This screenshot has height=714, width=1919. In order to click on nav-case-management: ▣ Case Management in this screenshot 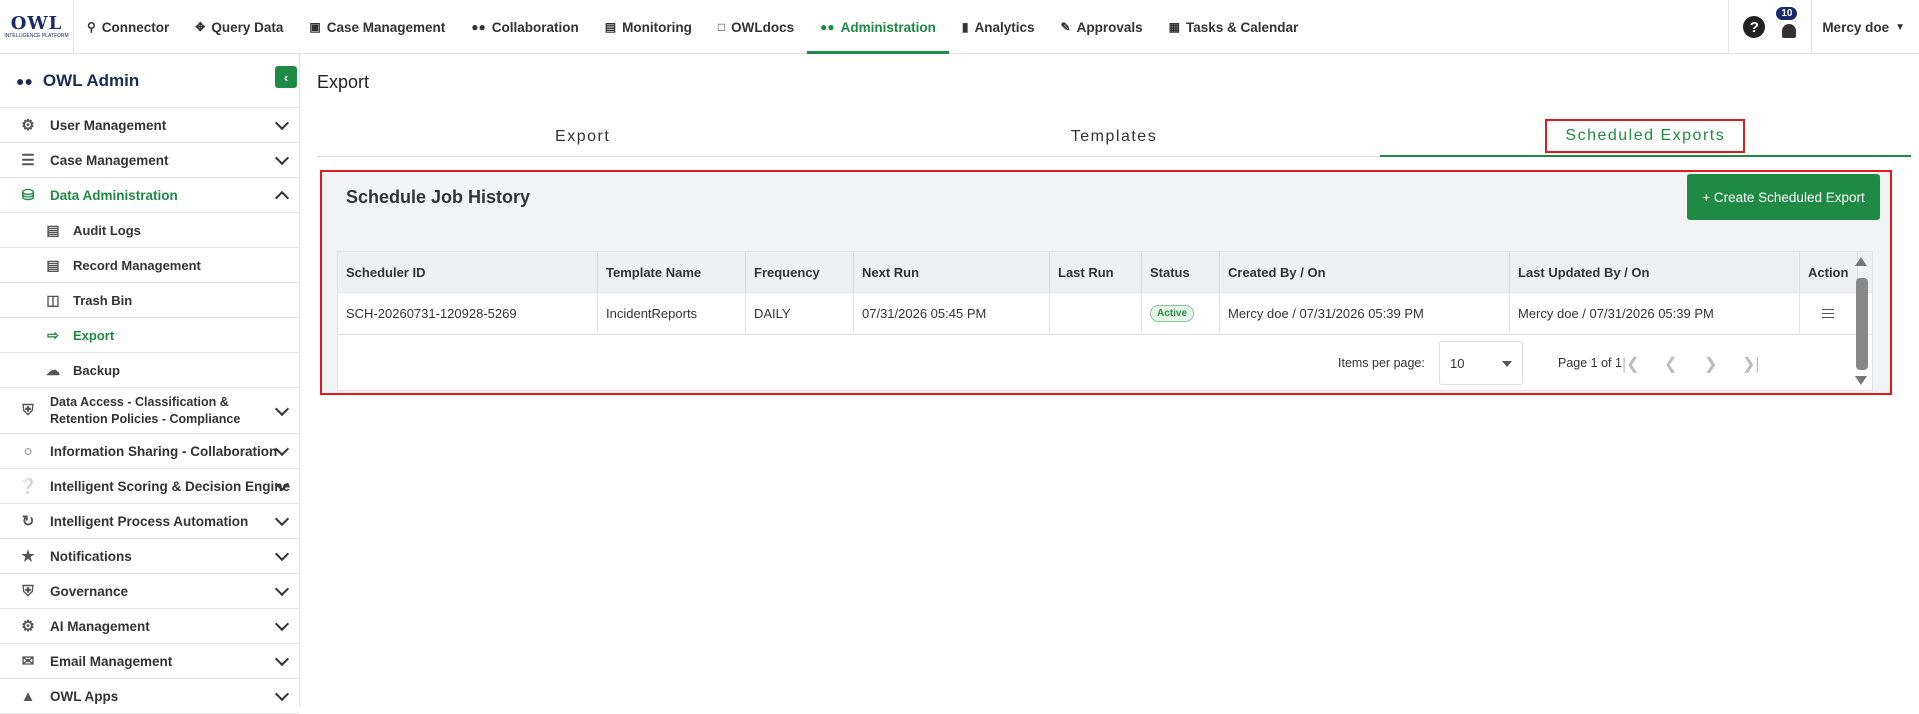, I will do `click(377, 27)`.